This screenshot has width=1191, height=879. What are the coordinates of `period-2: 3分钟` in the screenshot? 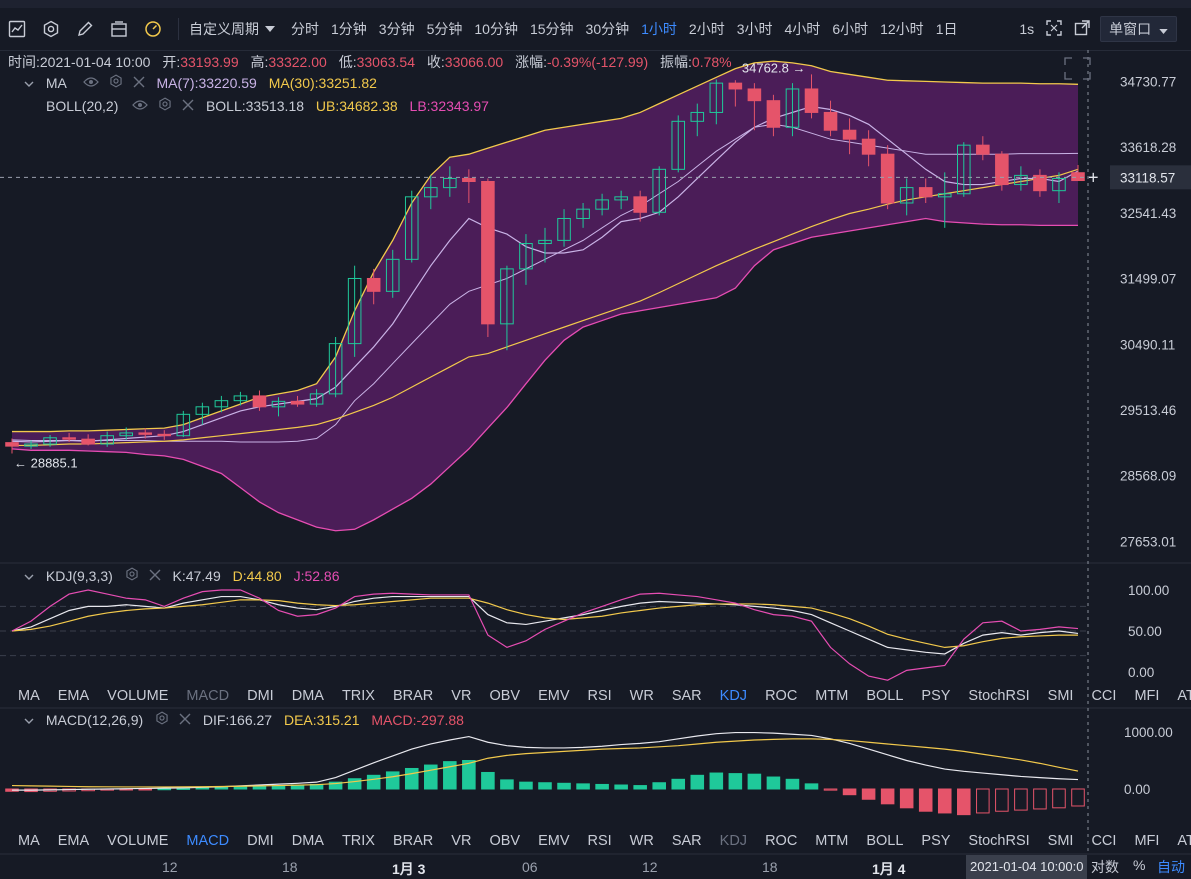 It's located at (397, 29).